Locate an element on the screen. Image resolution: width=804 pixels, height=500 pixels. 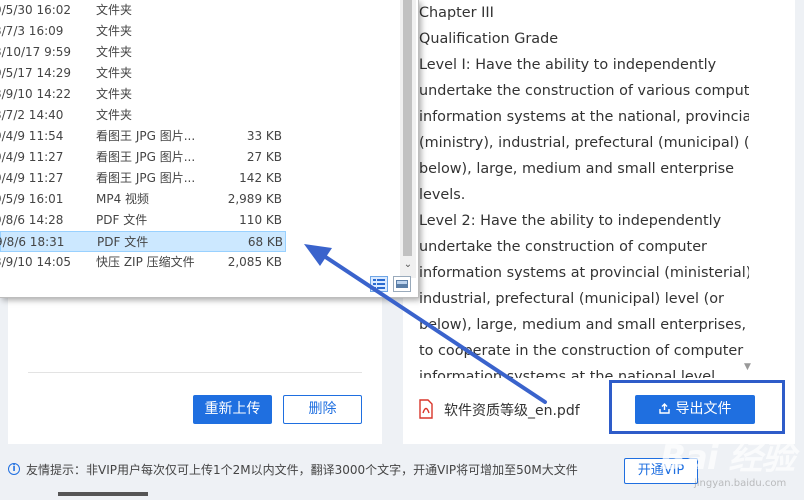
export-highlight-box is located at coordinates (697, 407).